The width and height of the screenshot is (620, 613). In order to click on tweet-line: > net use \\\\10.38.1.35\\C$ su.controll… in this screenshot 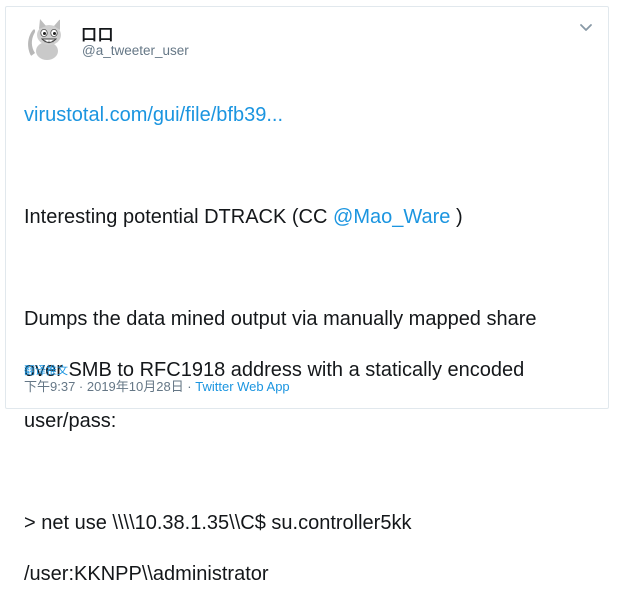, I will do `click(218, 522)`.